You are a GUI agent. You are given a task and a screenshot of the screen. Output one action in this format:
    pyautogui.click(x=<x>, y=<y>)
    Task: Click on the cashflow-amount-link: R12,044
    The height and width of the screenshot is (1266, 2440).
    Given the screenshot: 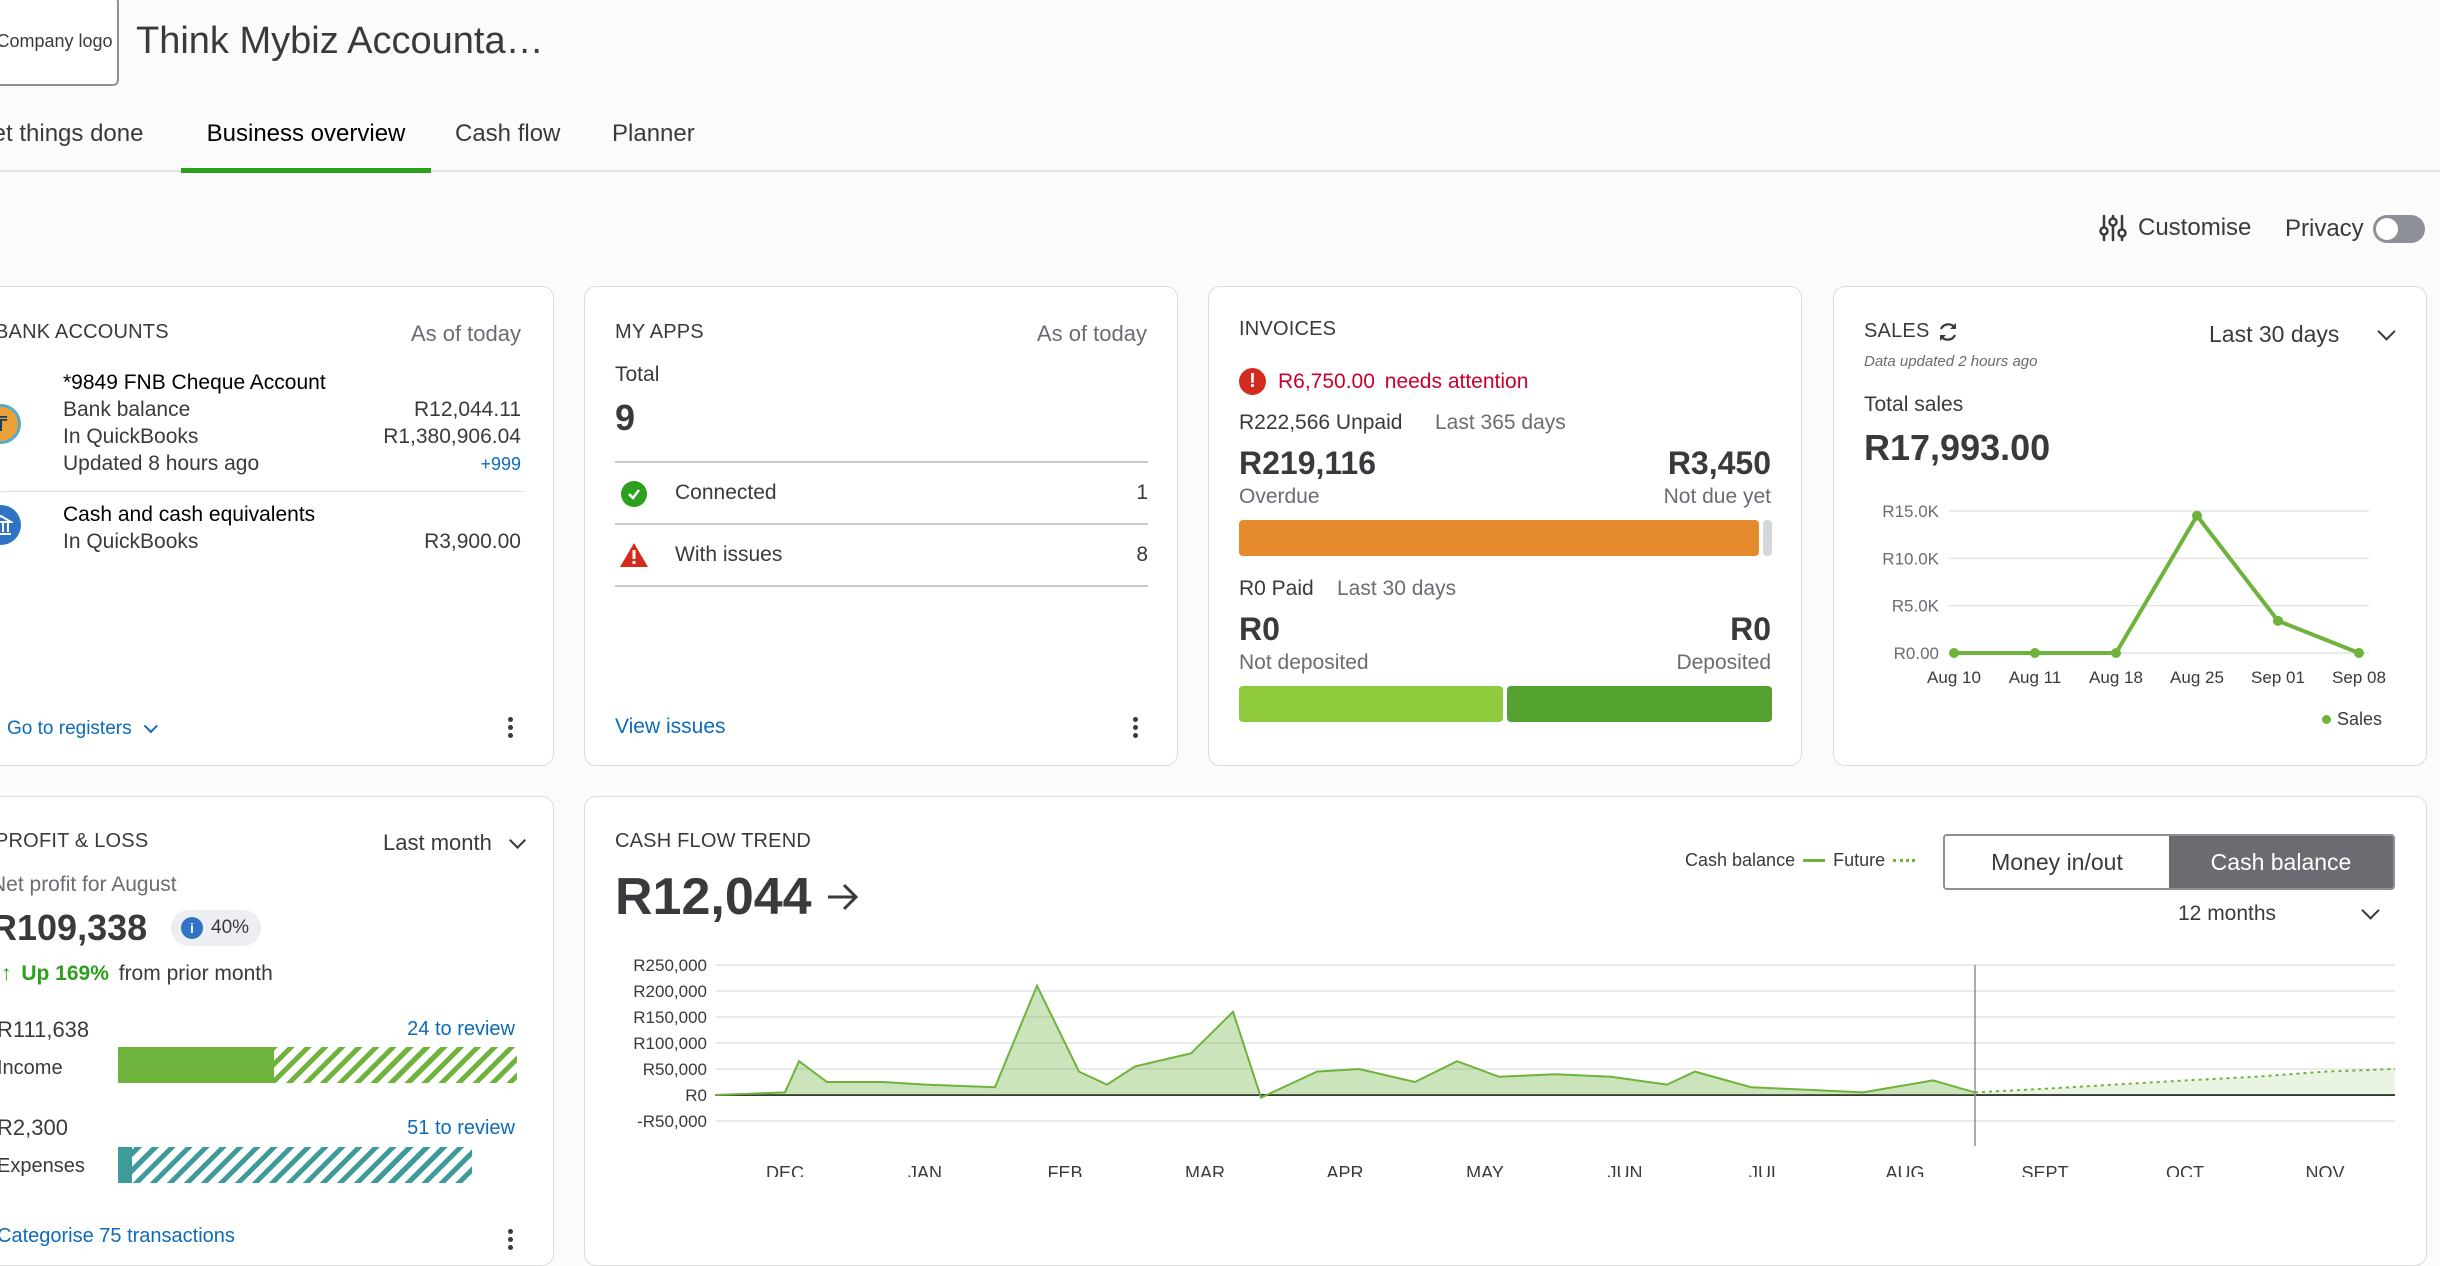 What is the action you would take?
    pyautogui.click(x=737, y=897)
    